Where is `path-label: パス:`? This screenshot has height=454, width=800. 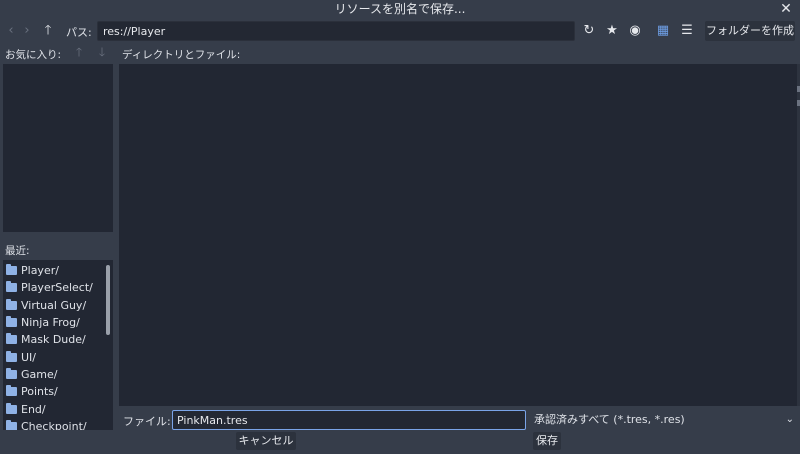
path-label: パス: is located at coordinates (79, 32).